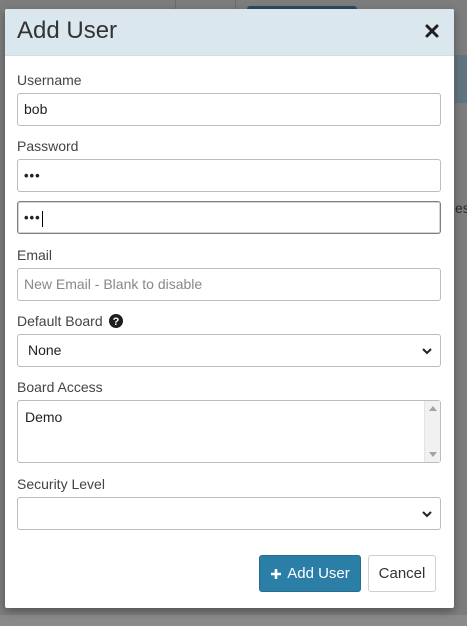 The height and width of the screenshot is (626, 467). I want to click on confirm-password-value: •••, so click(32, 217).